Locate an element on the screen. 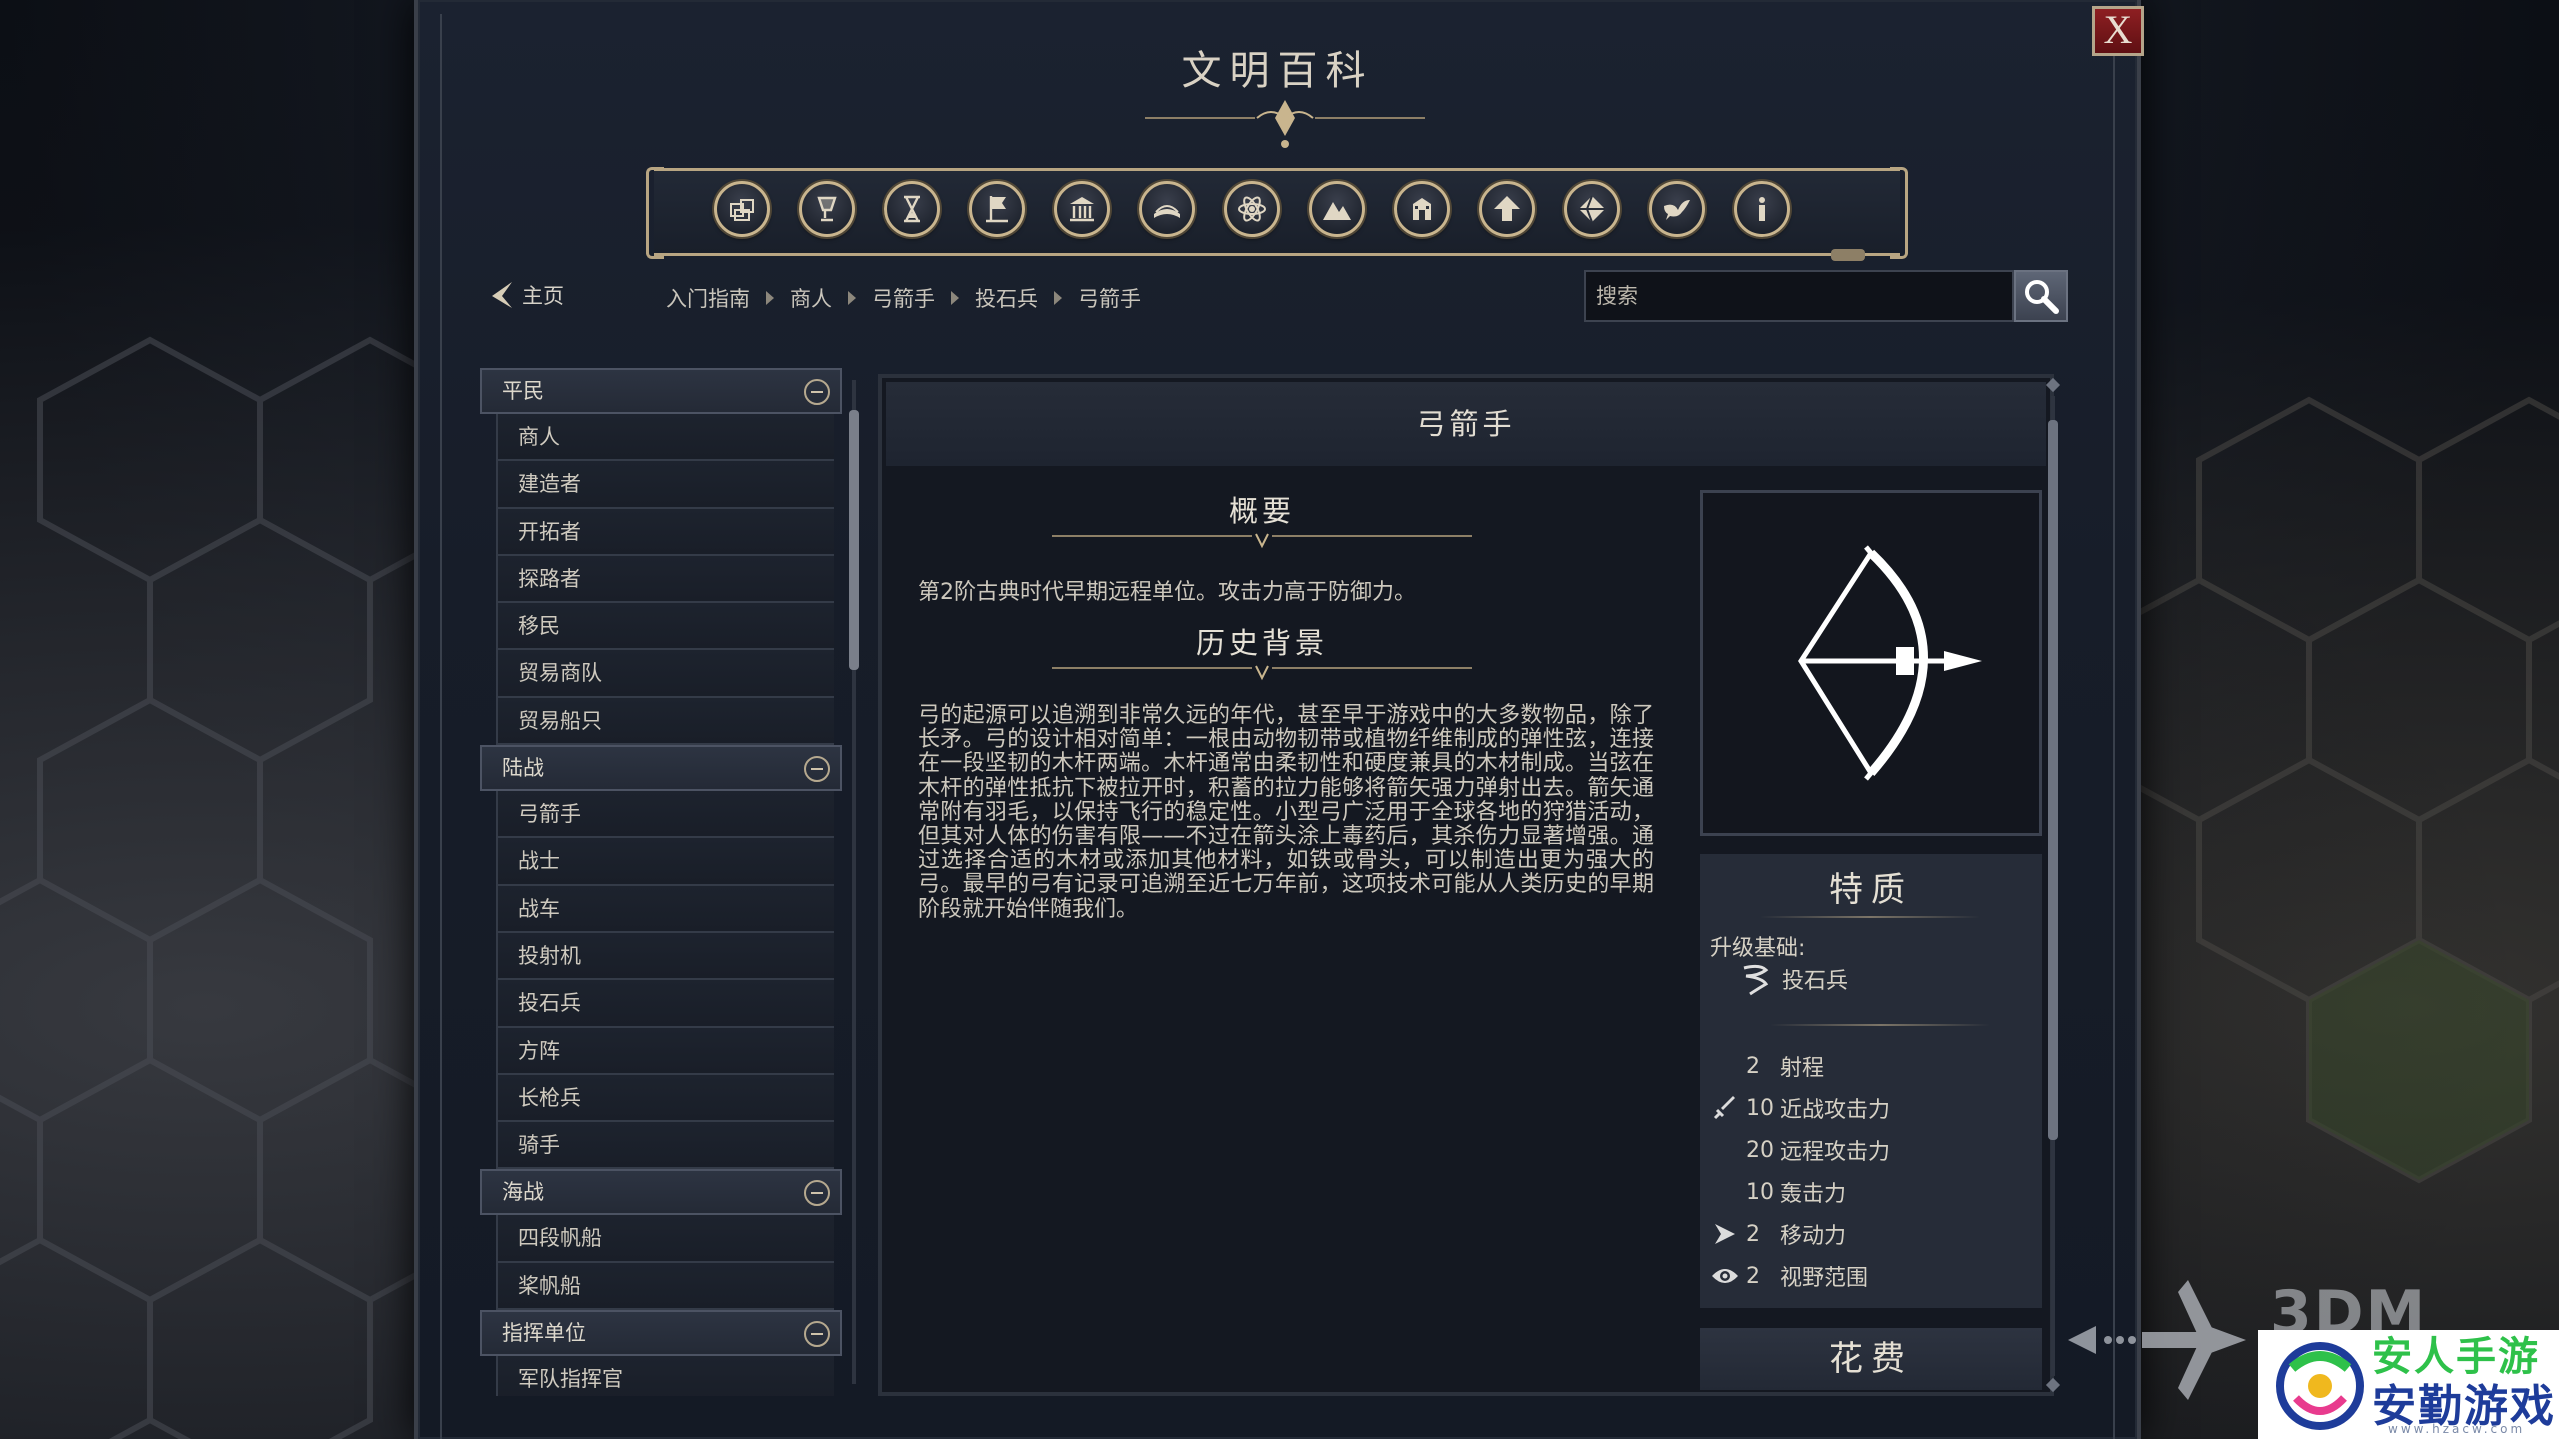  info-icon is located at coordinates (1762, 209).